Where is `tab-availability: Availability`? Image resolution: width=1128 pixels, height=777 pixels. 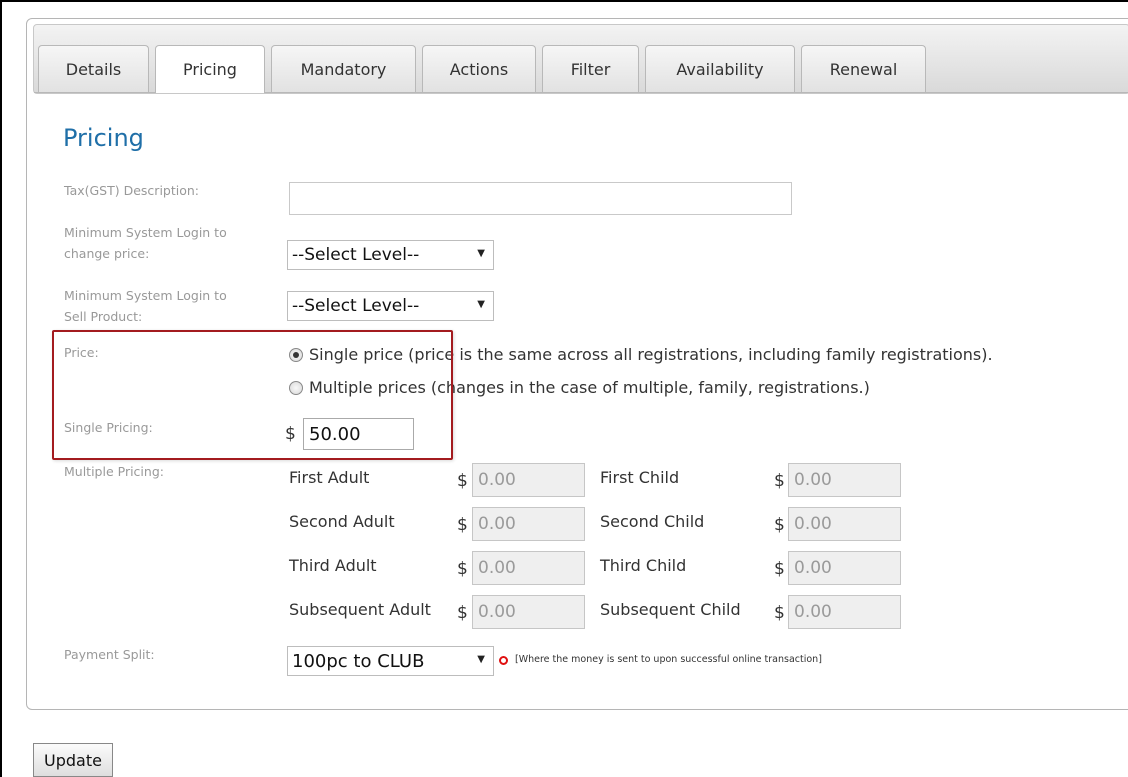 tab-availability: Availability is located at coordinates (720, 68).